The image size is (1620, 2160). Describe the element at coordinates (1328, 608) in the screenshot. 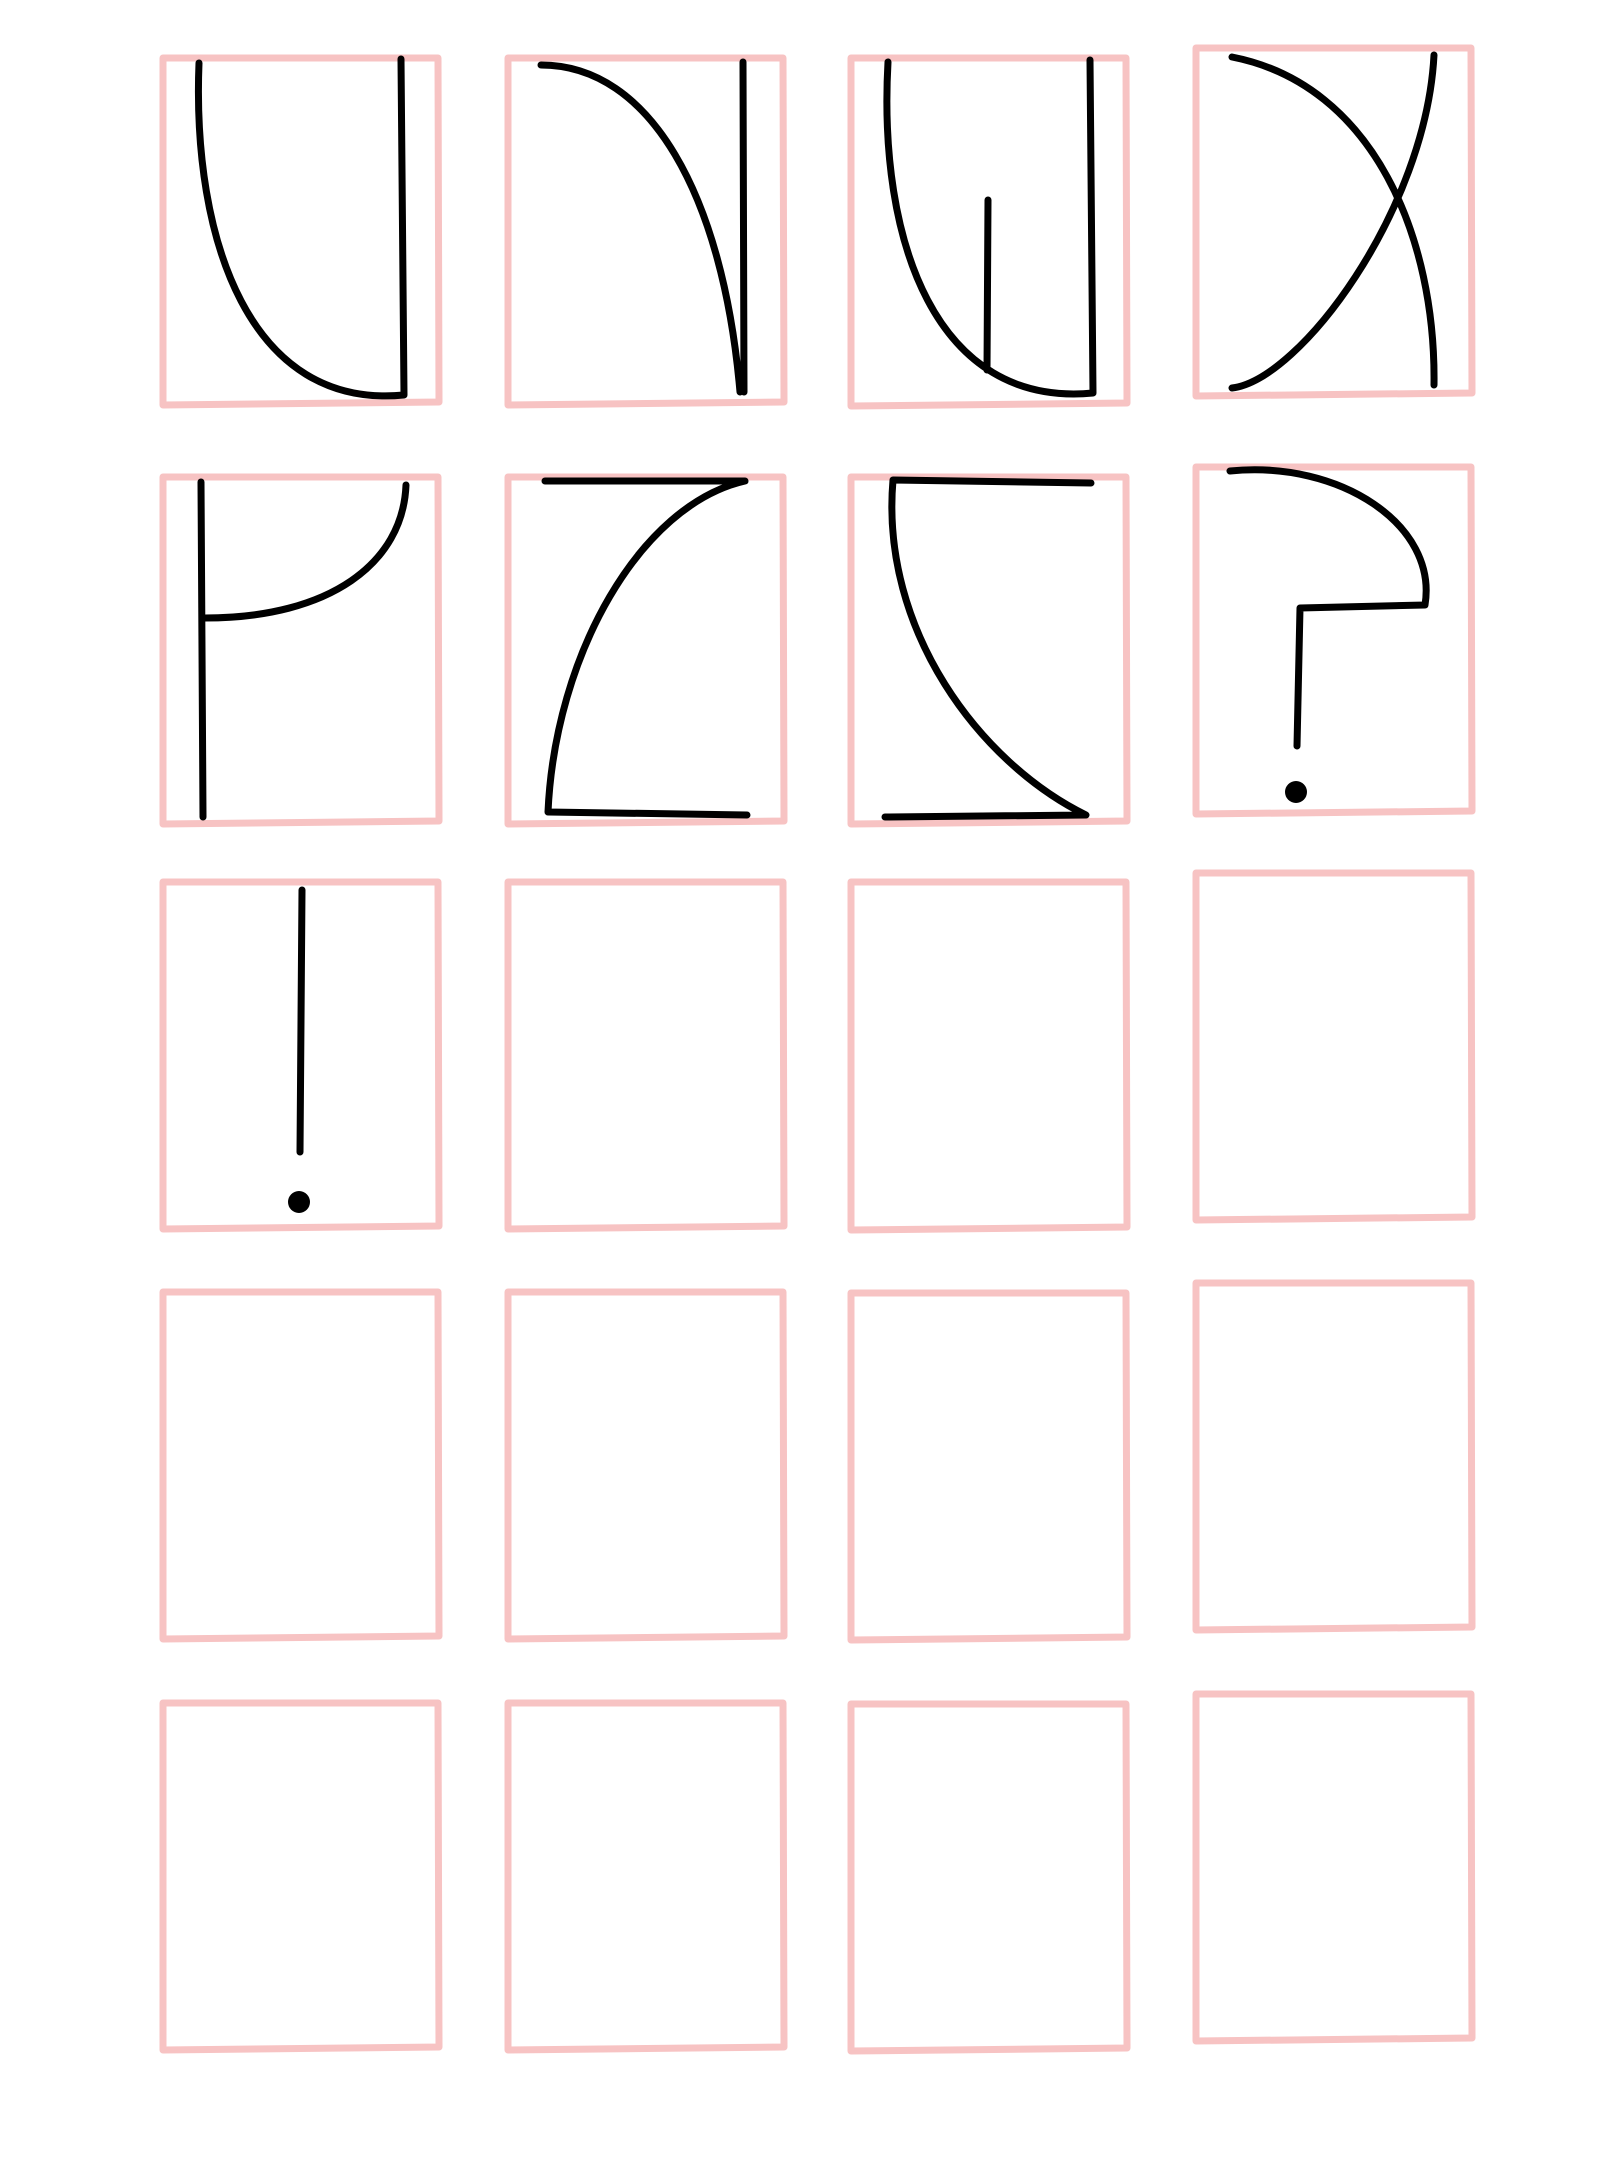

I see `question-mark-glyph` at that location.